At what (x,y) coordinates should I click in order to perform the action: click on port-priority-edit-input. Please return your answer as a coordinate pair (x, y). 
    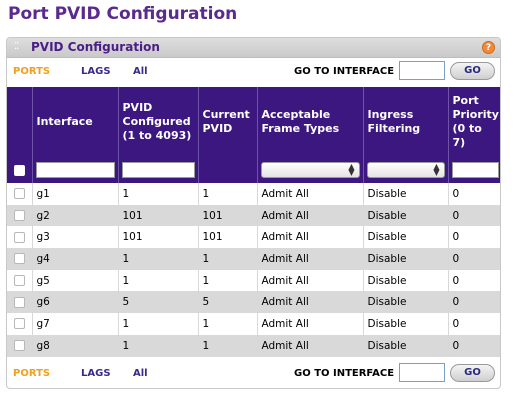
    Looking at the image, I should click on (475, 170).